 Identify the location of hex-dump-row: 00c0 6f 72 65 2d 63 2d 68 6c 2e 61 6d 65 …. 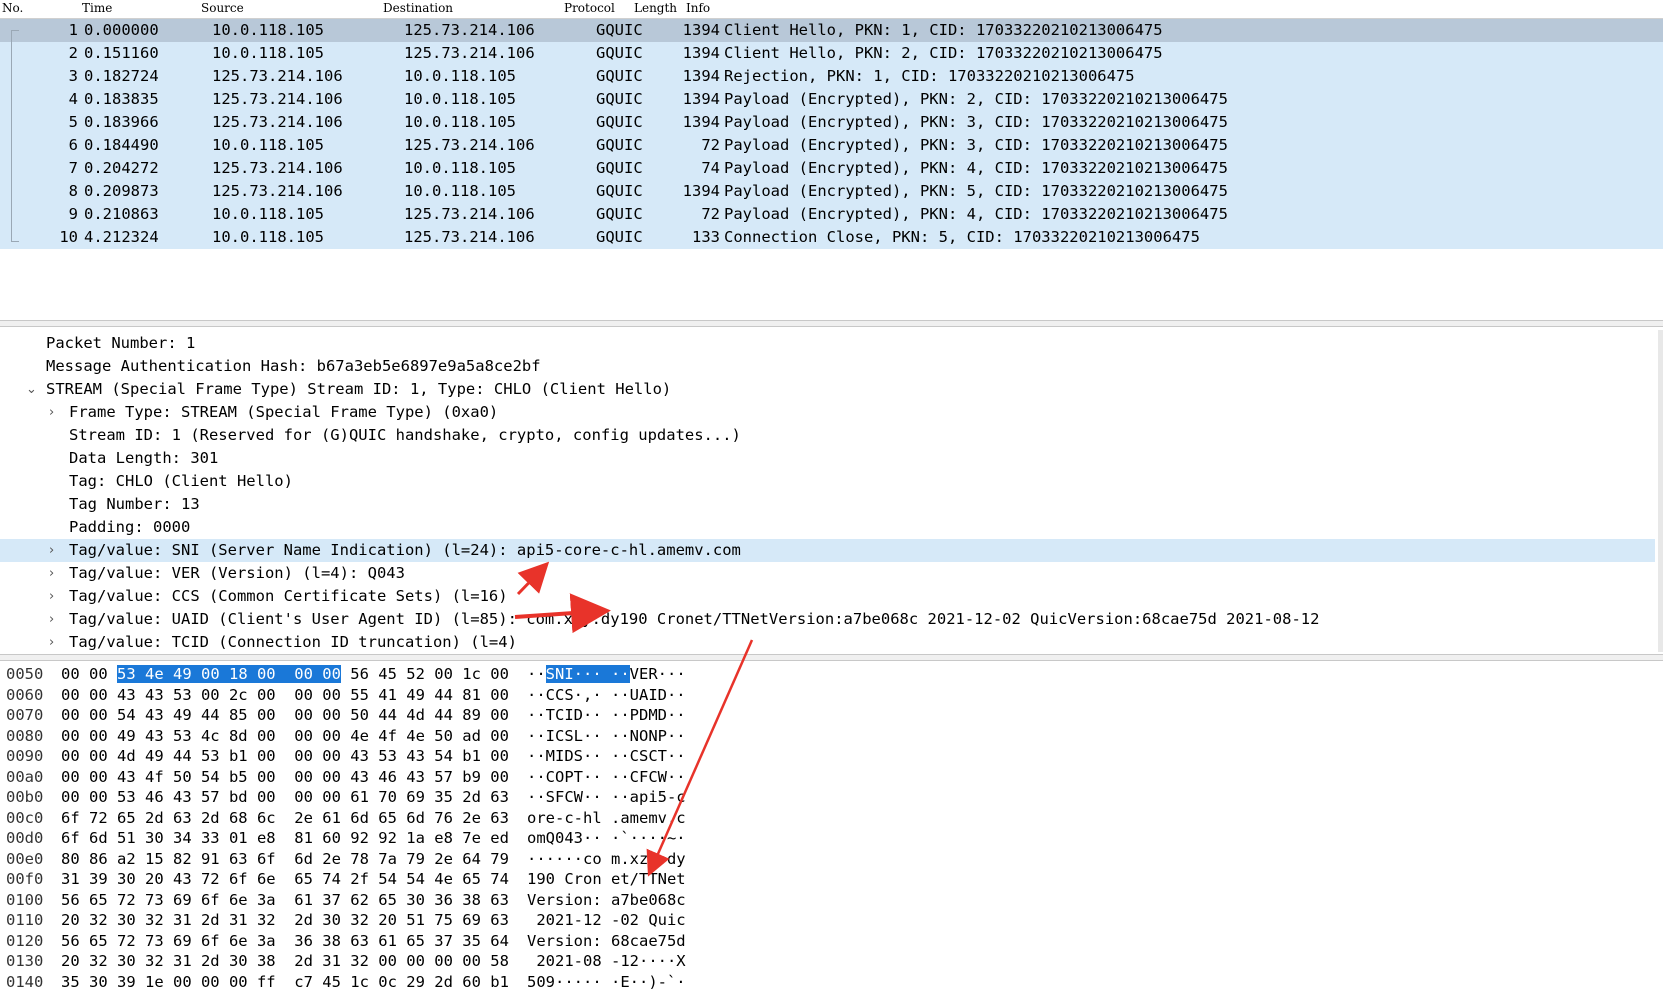
(831, 818).